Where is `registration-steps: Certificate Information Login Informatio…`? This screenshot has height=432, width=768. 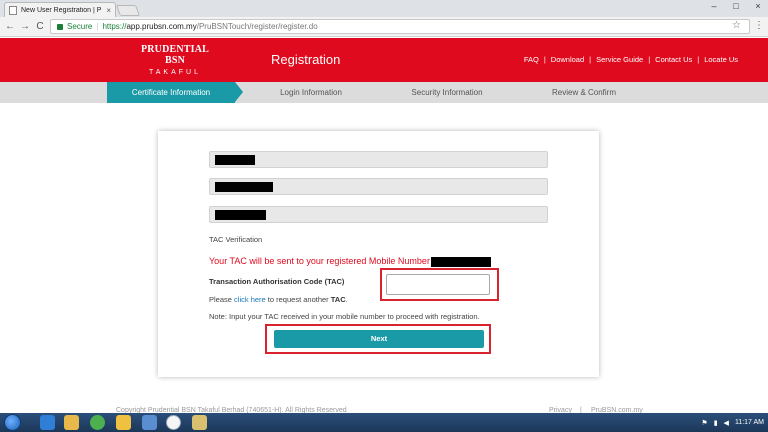 registration-steps: Certificate Information Login Informatio… is located at coordinates (384, 92).